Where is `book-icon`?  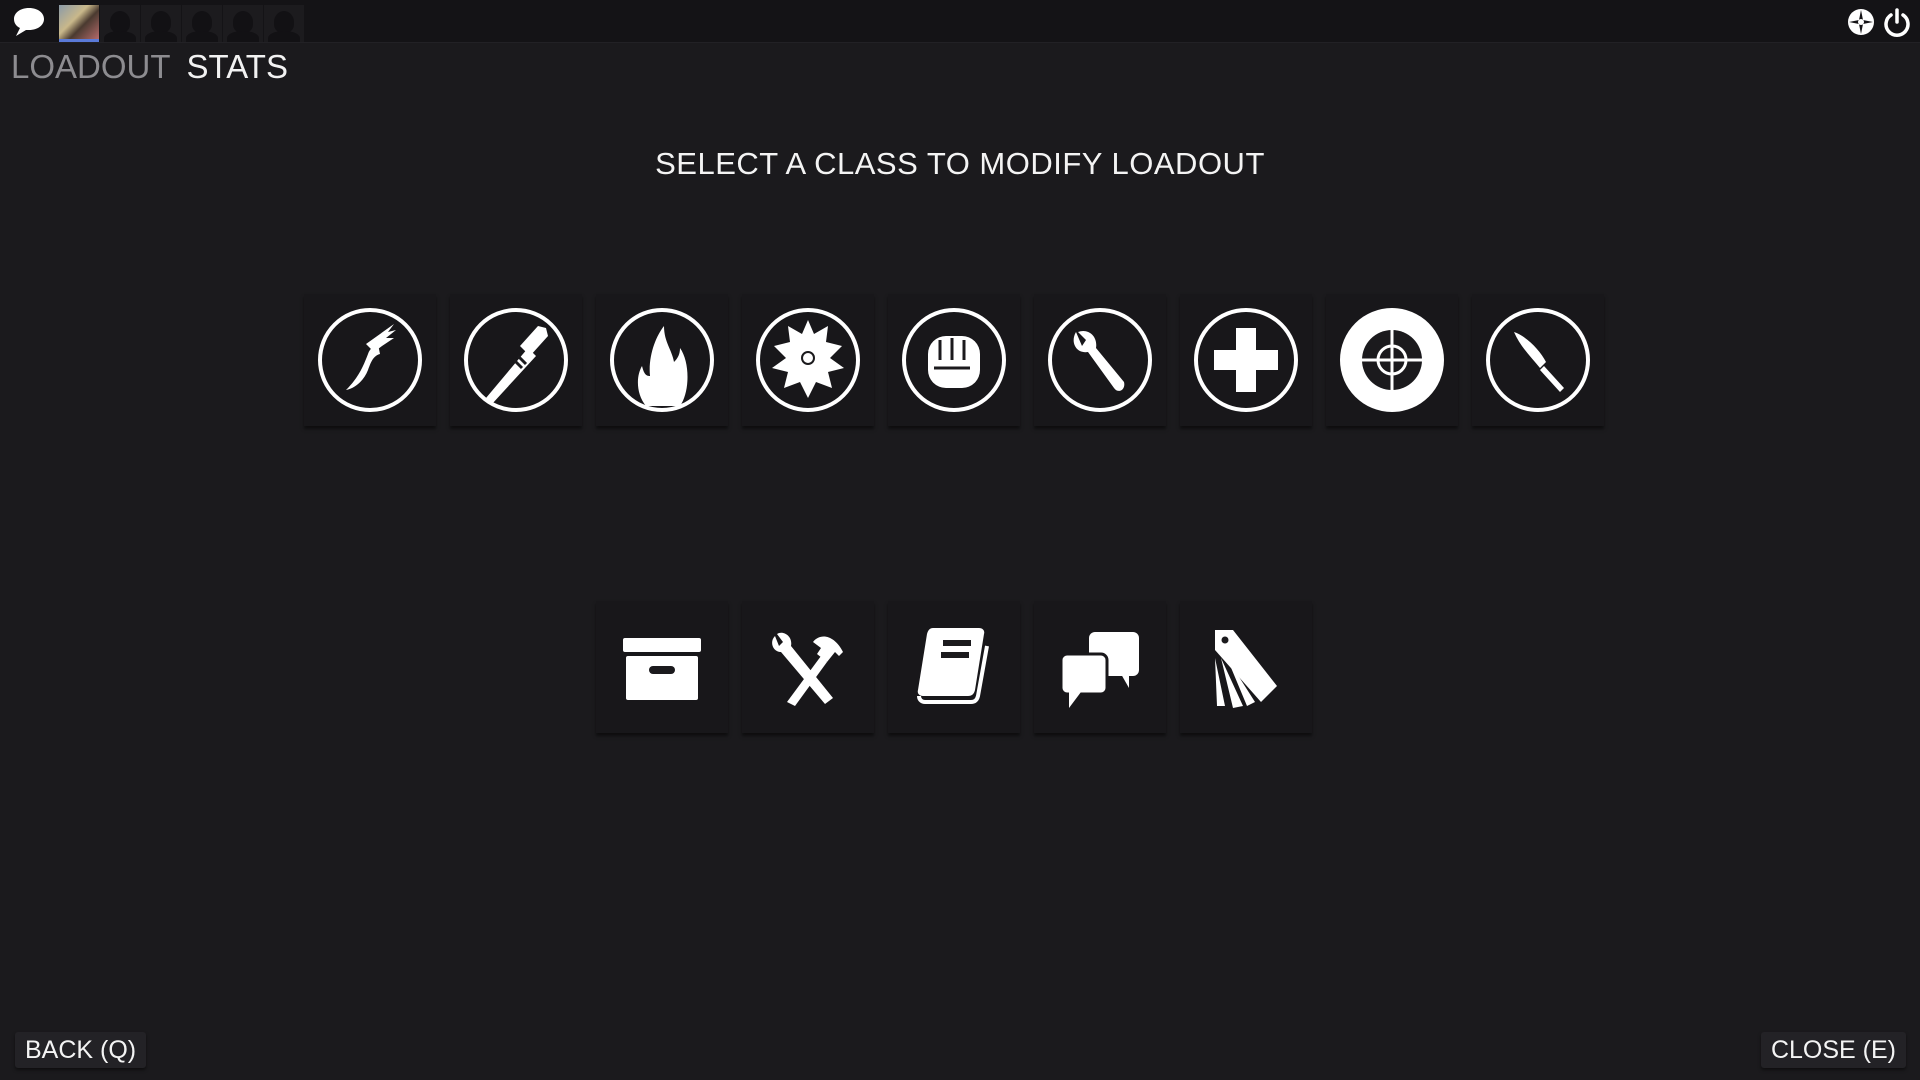
book-icon is located at coordinates (953, 666).